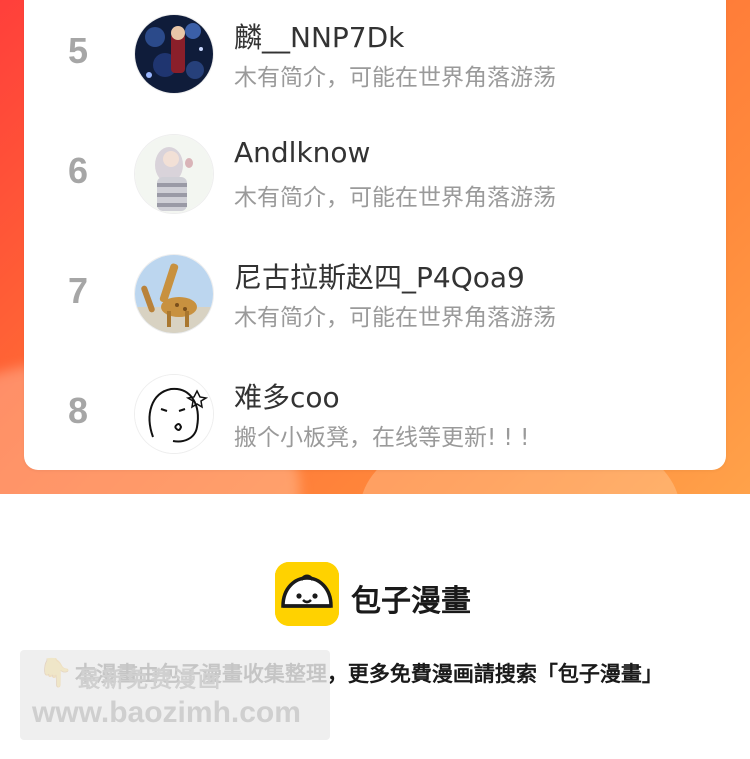 This screenshot has width=750, height=759. Describe the element at coordinates (150, 680) in the screenshot. I see `watermark-tagline: 最新免费漫画` at that location.